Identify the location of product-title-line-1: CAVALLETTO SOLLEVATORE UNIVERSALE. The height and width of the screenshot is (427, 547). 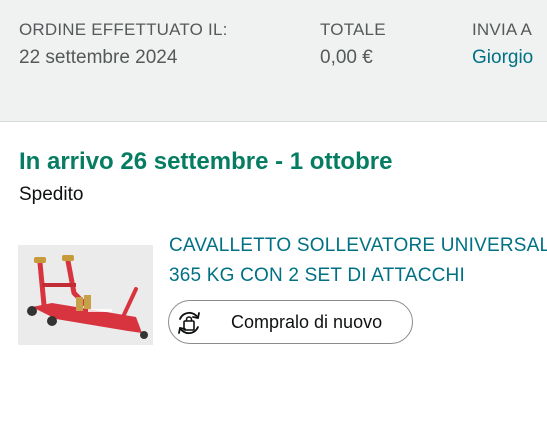
(358, 246).